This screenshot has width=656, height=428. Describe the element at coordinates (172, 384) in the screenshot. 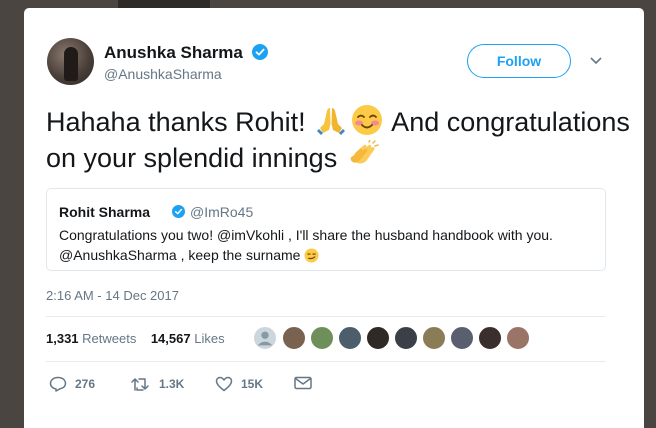

I see `retweet-count: 1.3K` at that location.